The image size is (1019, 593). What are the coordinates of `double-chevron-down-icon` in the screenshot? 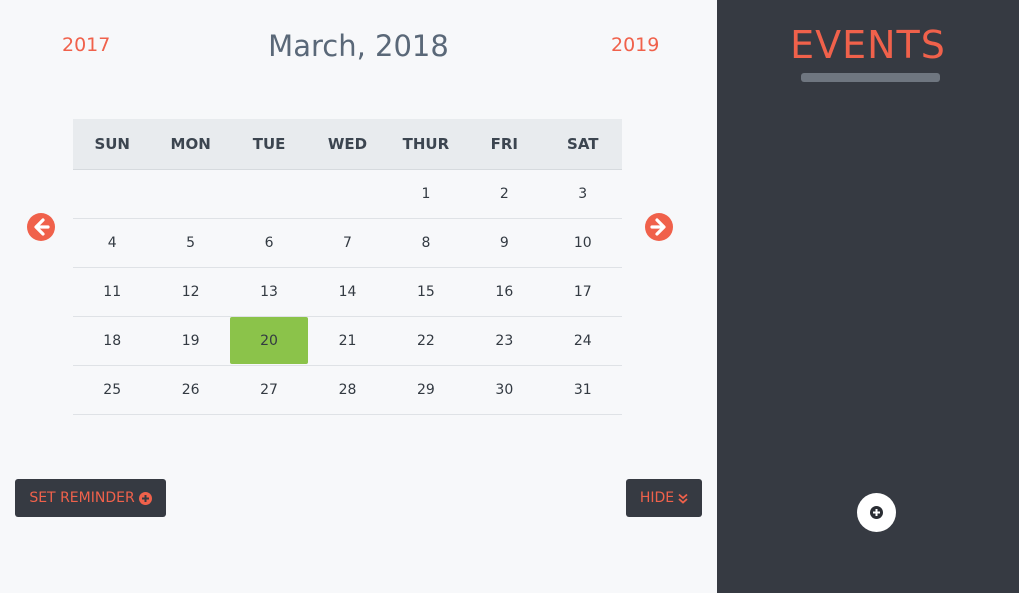 It's located at (683, 498).